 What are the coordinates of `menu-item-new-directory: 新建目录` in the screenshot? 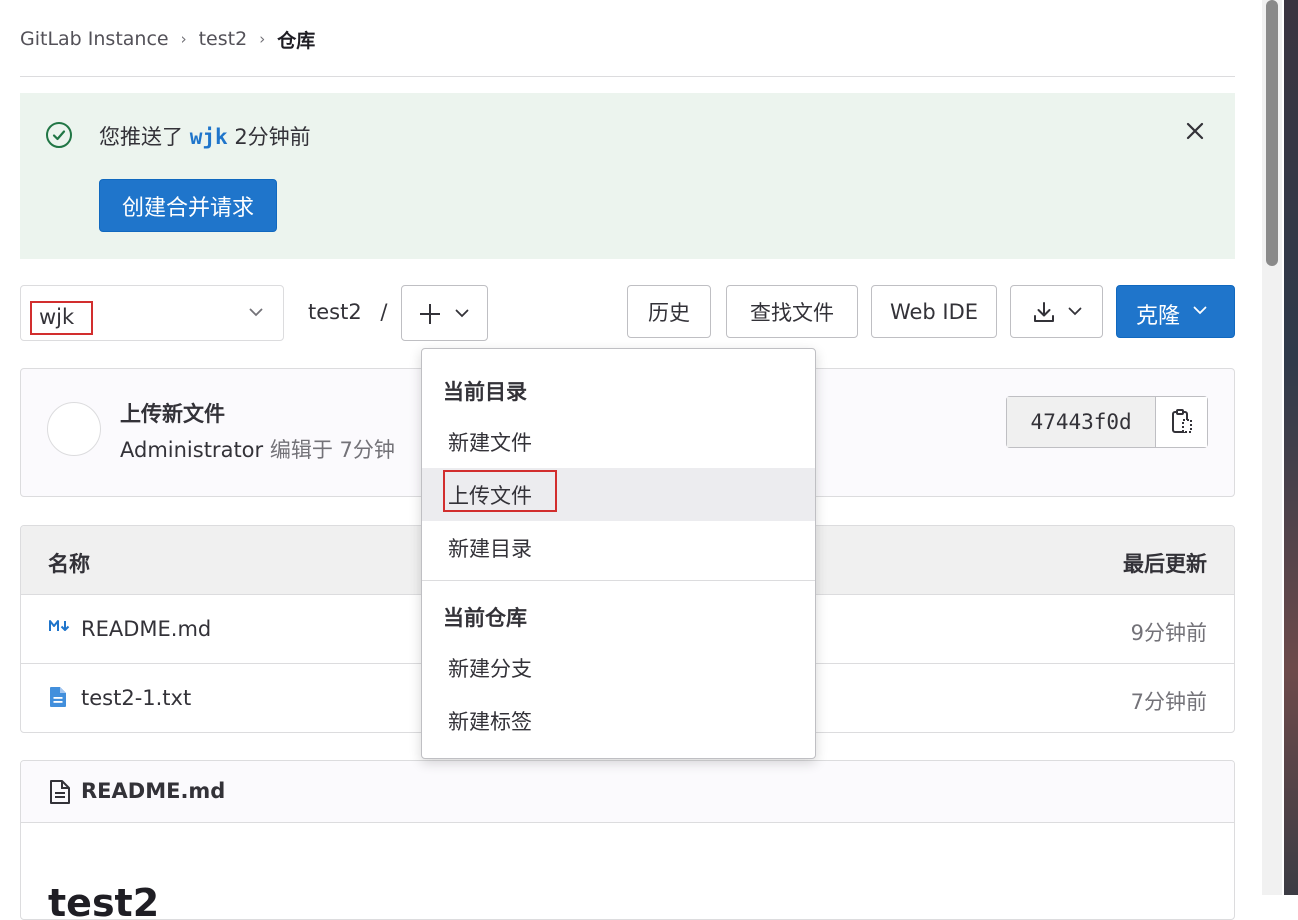 It's located at (618, 547).